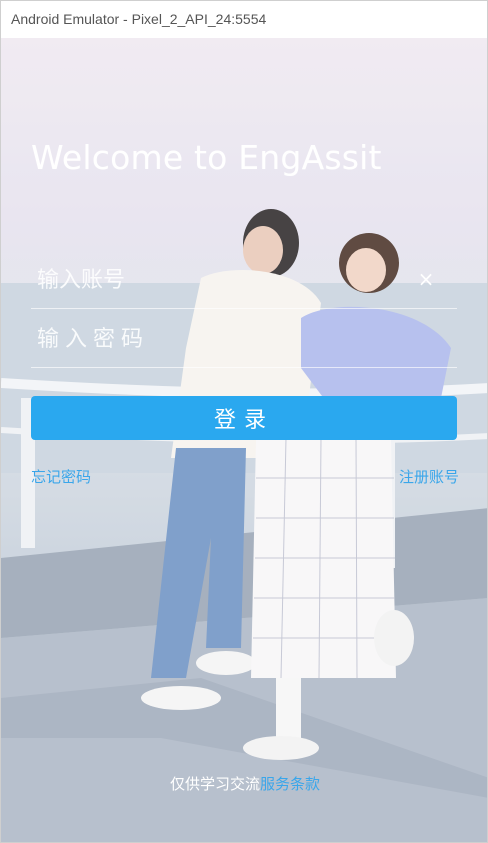 This screenshot has height=843, width=488. I want to click on window-title: Android Emulator - Pixel_2_API_24:5554, so click(244, 19).